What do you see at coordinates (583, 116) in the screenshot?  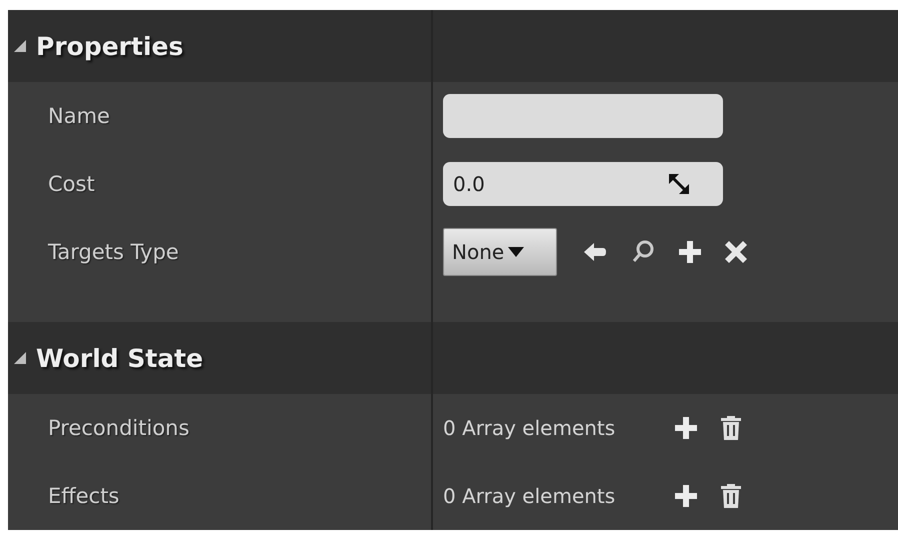 I see `name-field` at bounding box center [583, 116].